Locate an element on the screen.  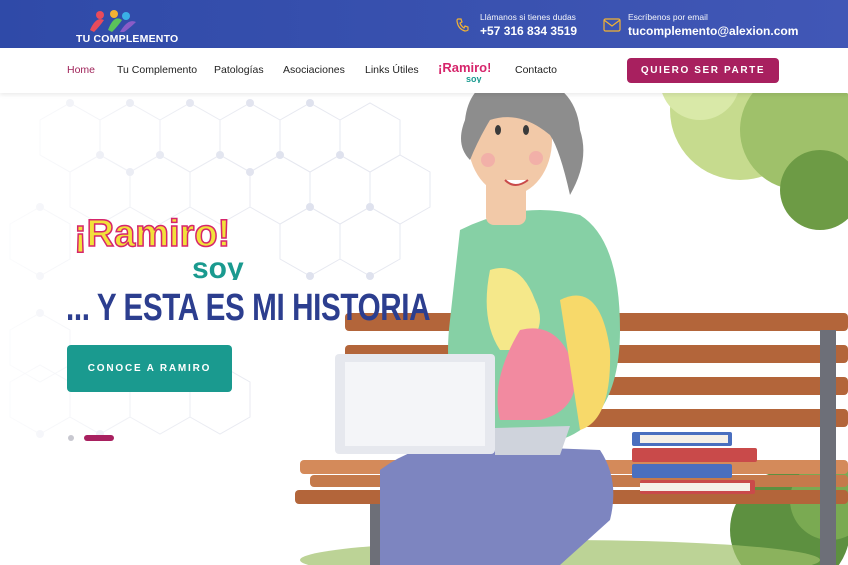
ramiro-hero-logo: ¡Ramiro! soy is located at coordinates (159, 246).